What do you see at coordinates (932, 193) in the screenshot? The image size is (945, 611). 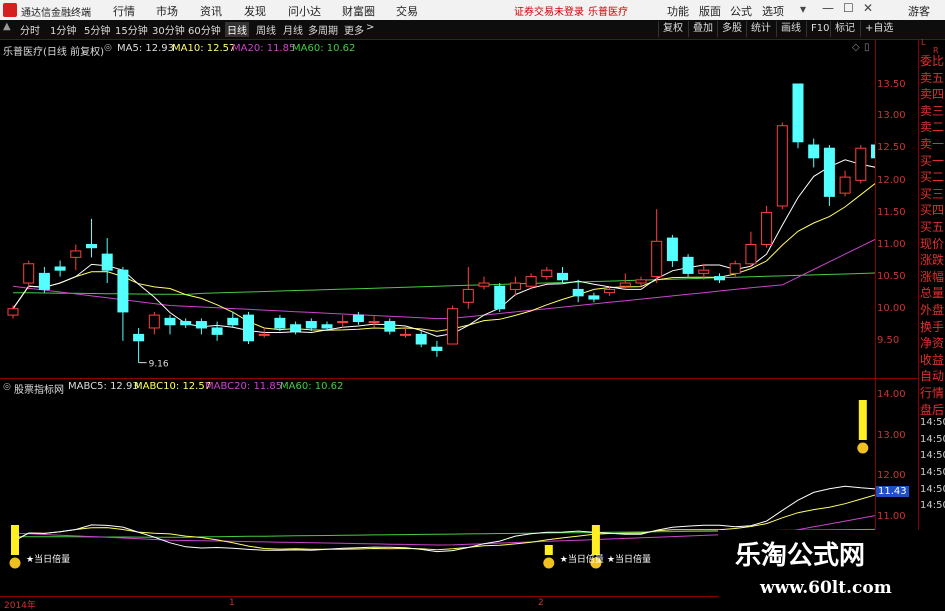 I see `side-tab: 买三` at bounding box center [932, 193].